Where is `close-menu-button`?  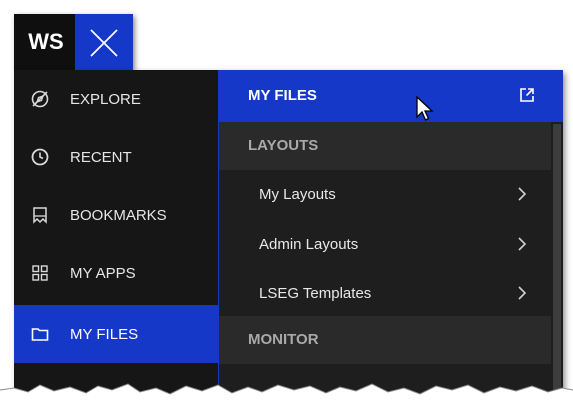 close-menu-button is located at coordinates (104, 43).